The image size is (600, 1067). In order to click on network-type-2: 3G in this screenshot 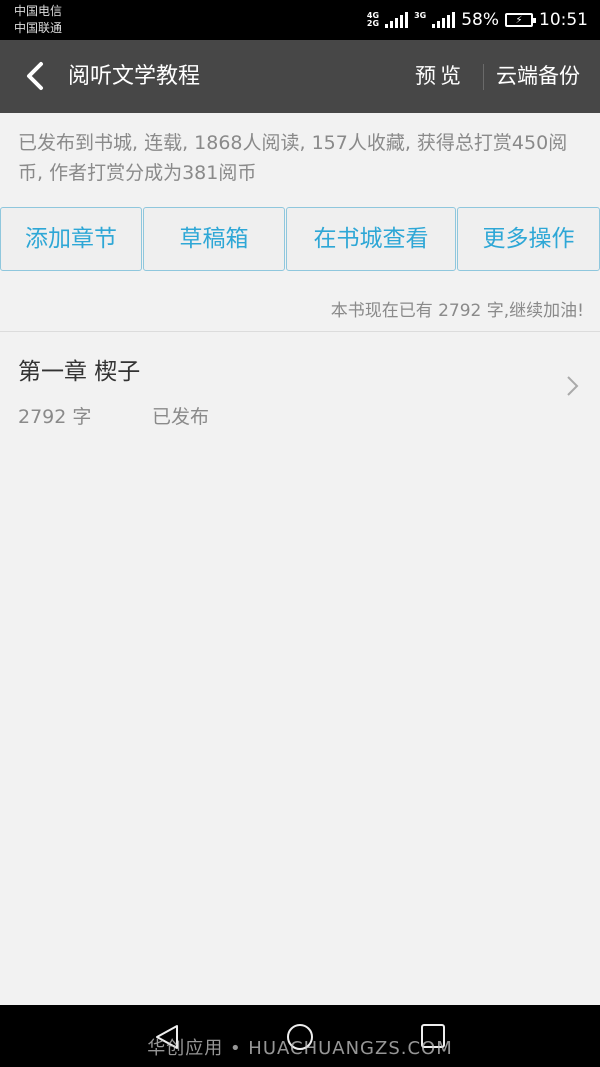, I will do `click(420, 15)`.